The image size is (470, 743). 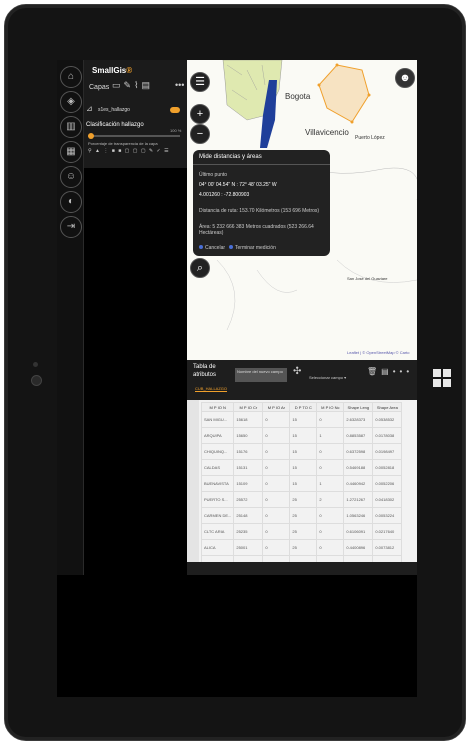 I want to click on table-cell: 0.0073812, so click(x=387, y=547).